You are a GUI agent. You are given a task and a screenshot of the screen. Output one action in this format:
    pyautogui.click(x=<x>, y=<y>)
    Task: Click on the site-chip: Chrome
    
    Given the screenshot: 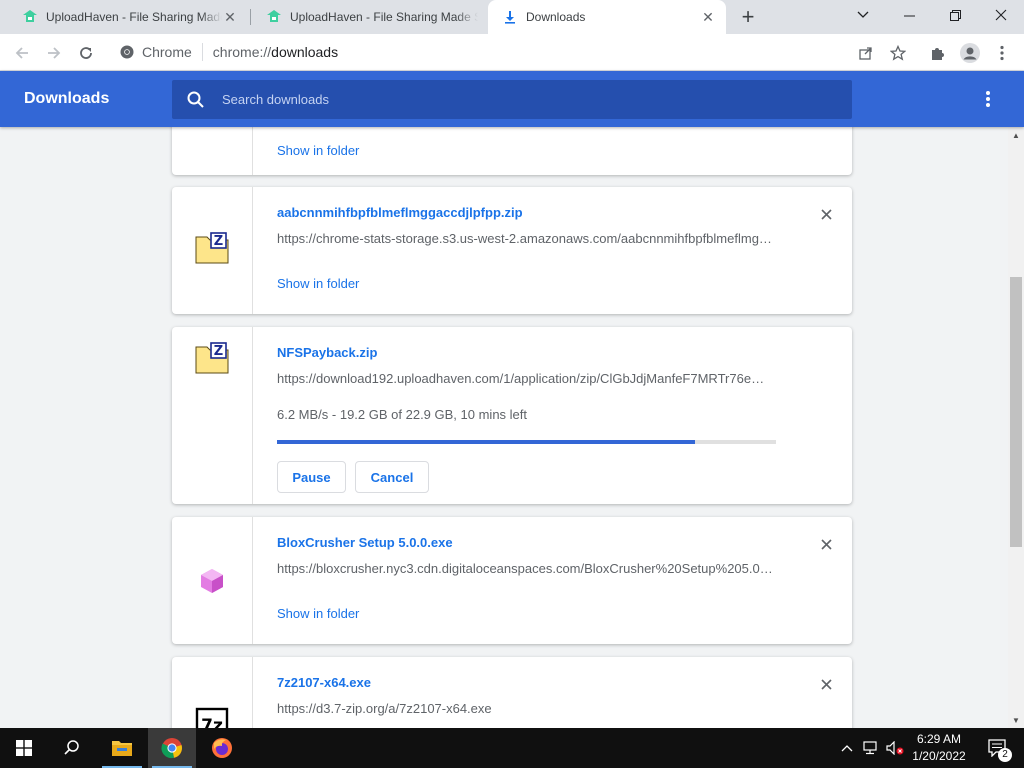 What is the action you would take?
    pyautogui.click(x=167, y=52)
    